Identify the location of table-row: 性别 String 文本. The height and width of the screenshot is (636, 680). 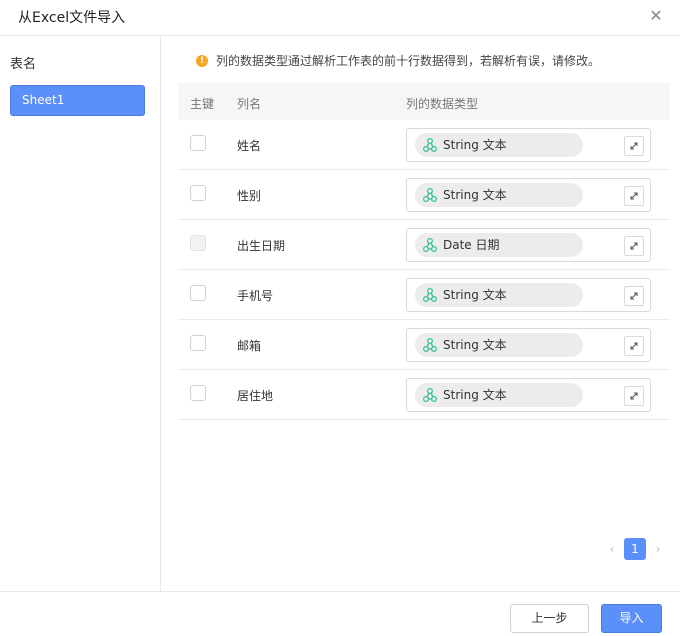
(424, 195).